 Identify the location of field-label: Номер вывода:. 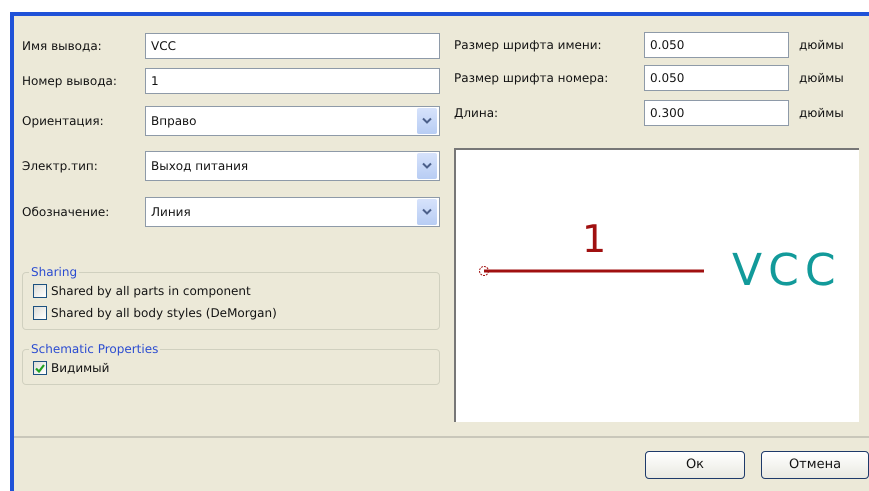
(70, 81).